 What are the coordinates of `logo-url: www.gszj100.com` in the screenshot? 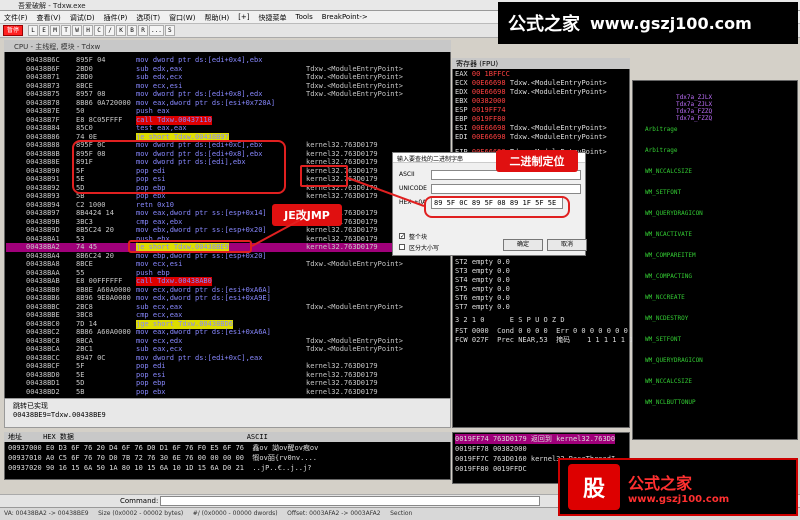 It's located at (679, 499).